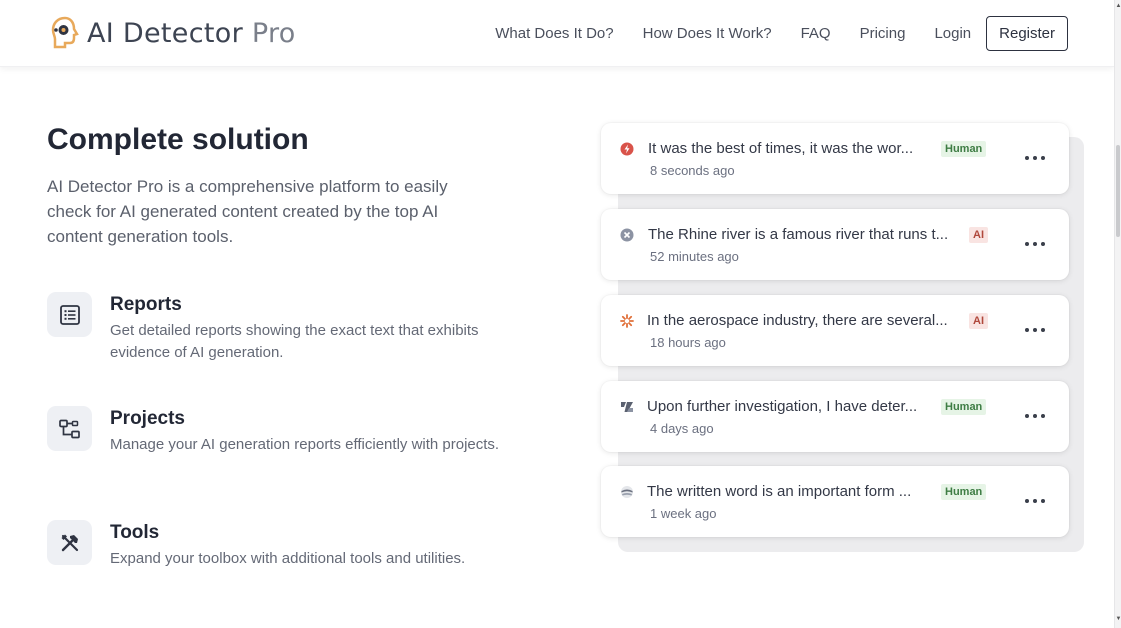 This screenshot has width=1121, height=628. I want to click on tools-icon, so click(69, 542).